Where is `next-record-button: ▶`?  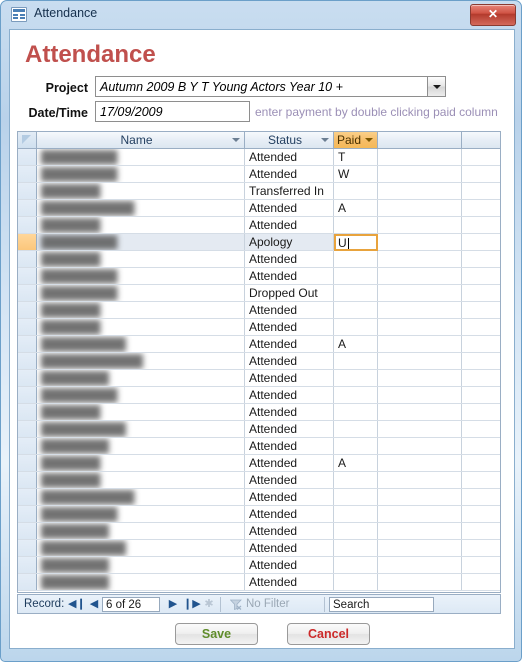 next-record-button: ▶ is located at coordinates (173, 604).